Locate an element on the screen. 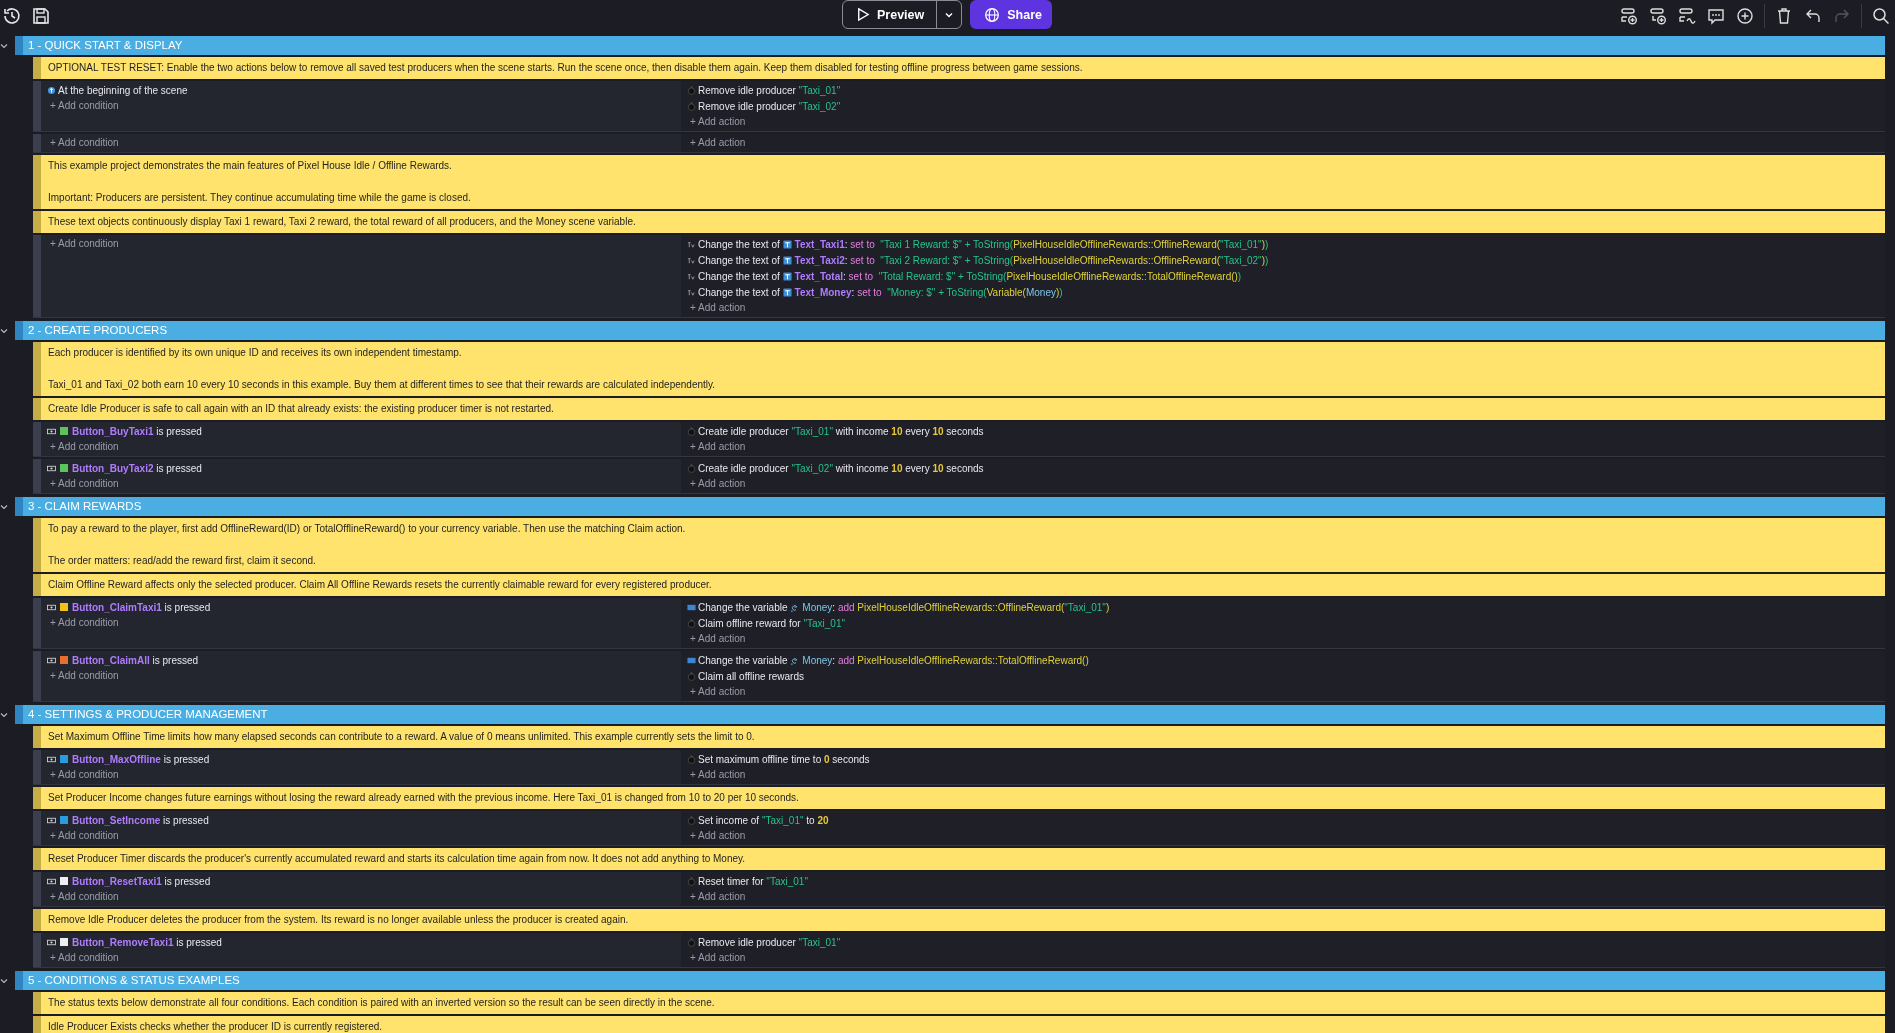 The width and height of the screenshot is (1895, 1033). comment-note: Claim Offline Reward affects only the selected producer. Claim All Offline Rewards resets the currently claimable reward for every registered producer. is located at coordinates (959, 585).